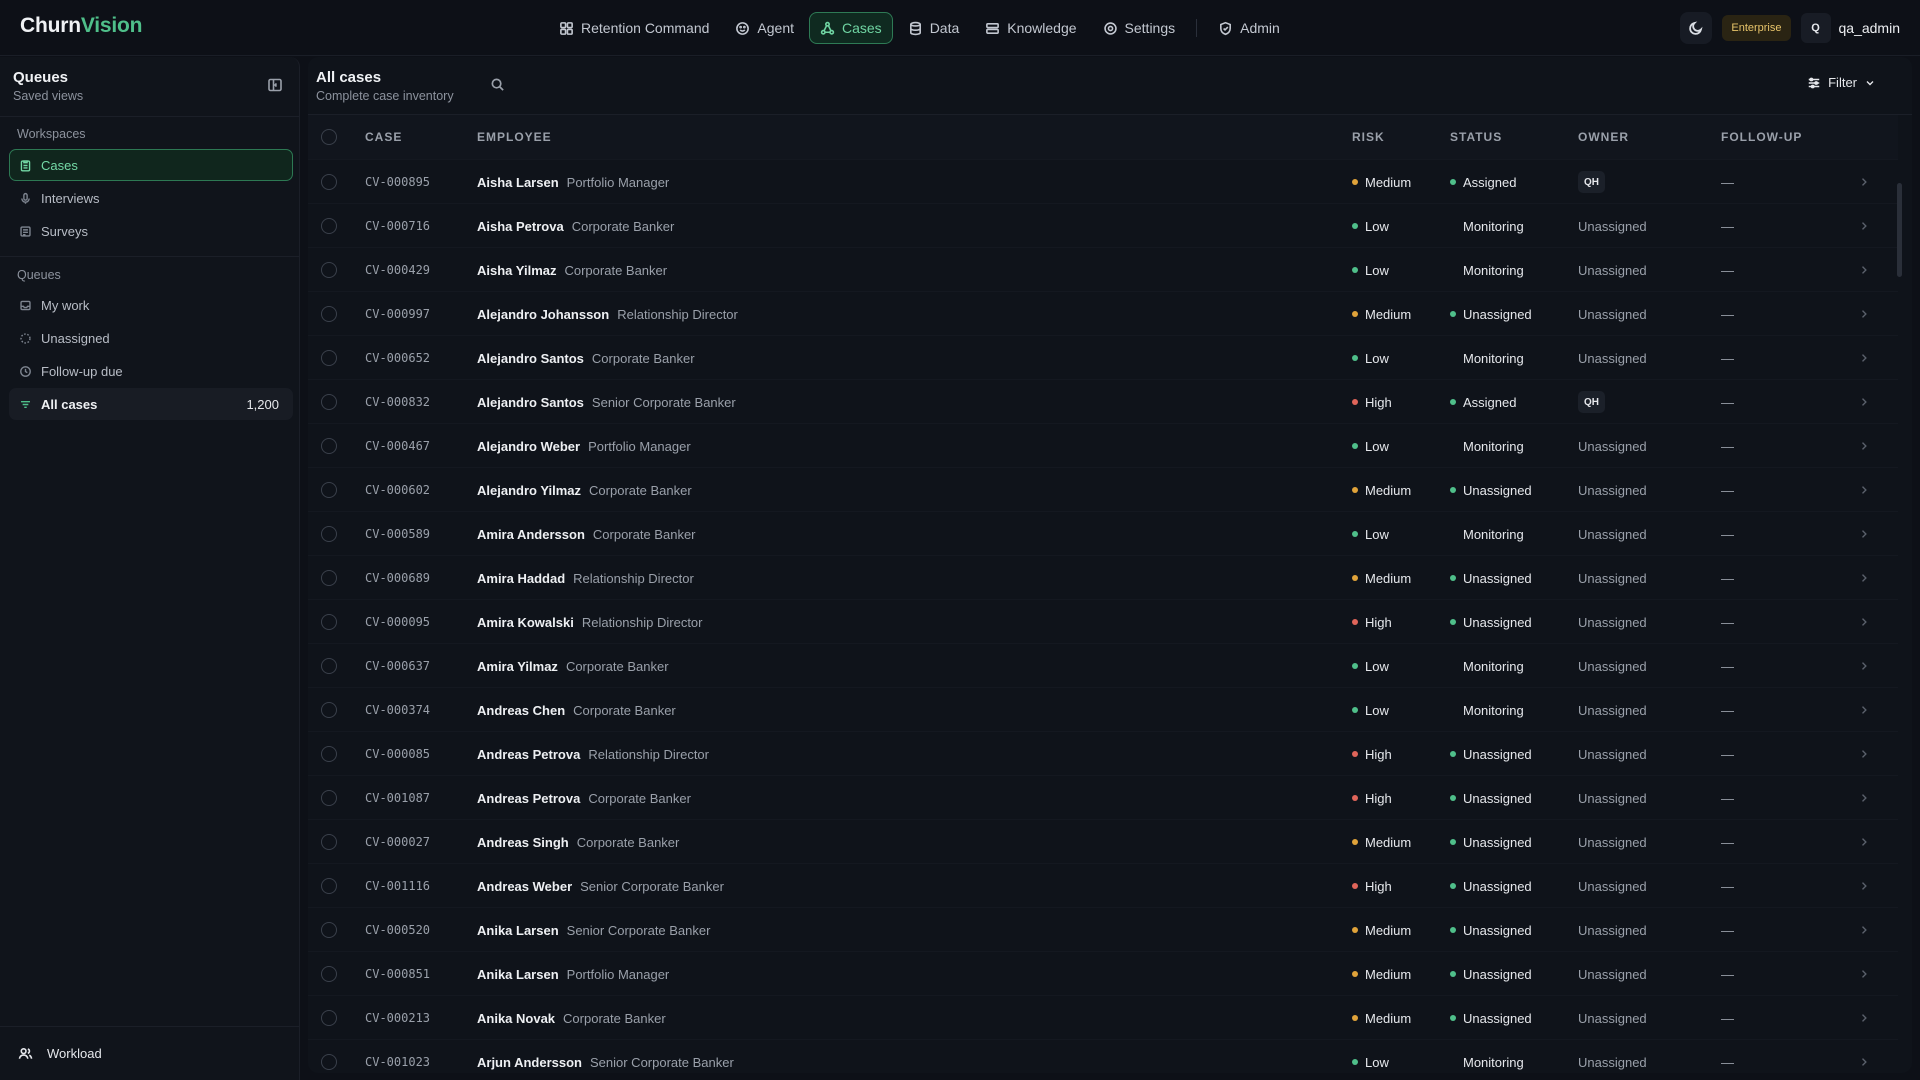 This screenshot has height=1080, width=1920. Describe the element at coordinates (151, 305) in the screenshot. I see `sidebar-item-my-work: My work` at that location.